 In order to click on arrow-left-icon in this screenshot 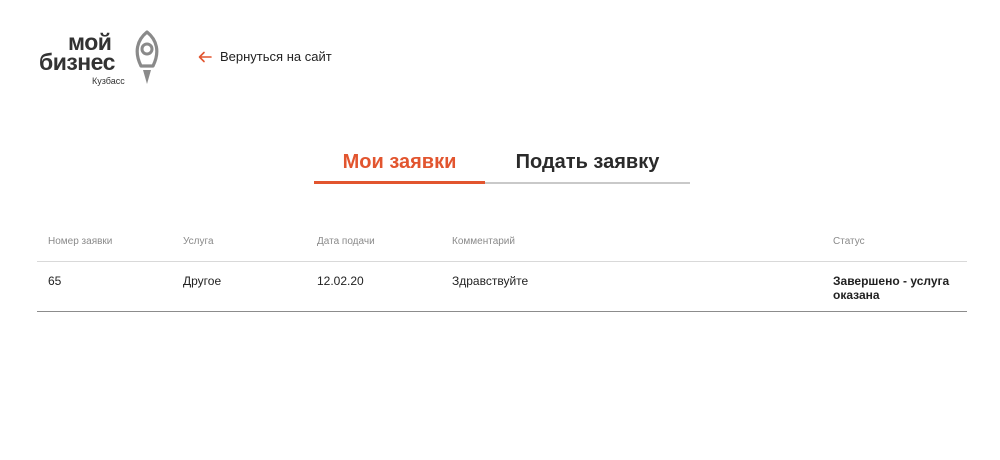, I will do `click(205, 56)`.